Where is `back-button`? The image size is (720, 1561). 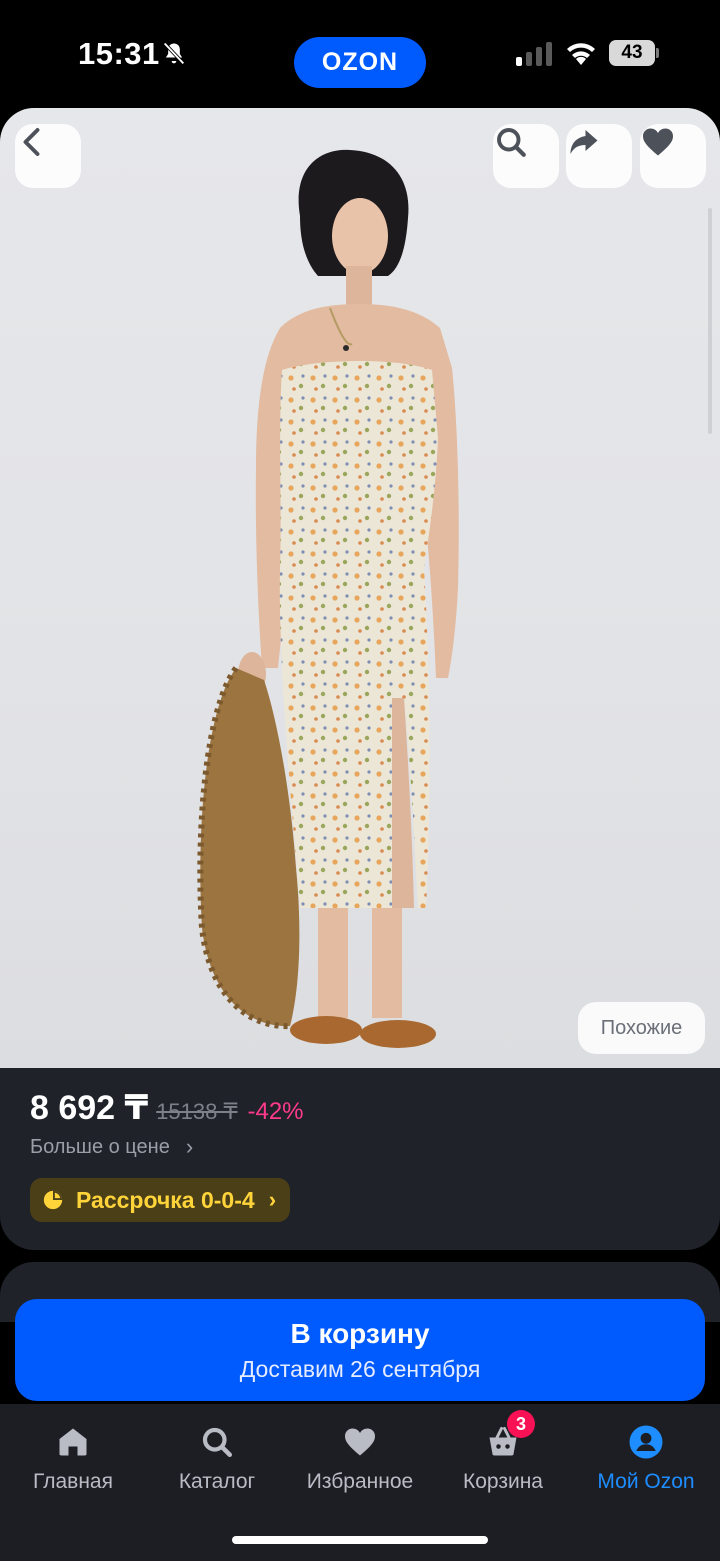 back-button is located at coordinates (48, 156).